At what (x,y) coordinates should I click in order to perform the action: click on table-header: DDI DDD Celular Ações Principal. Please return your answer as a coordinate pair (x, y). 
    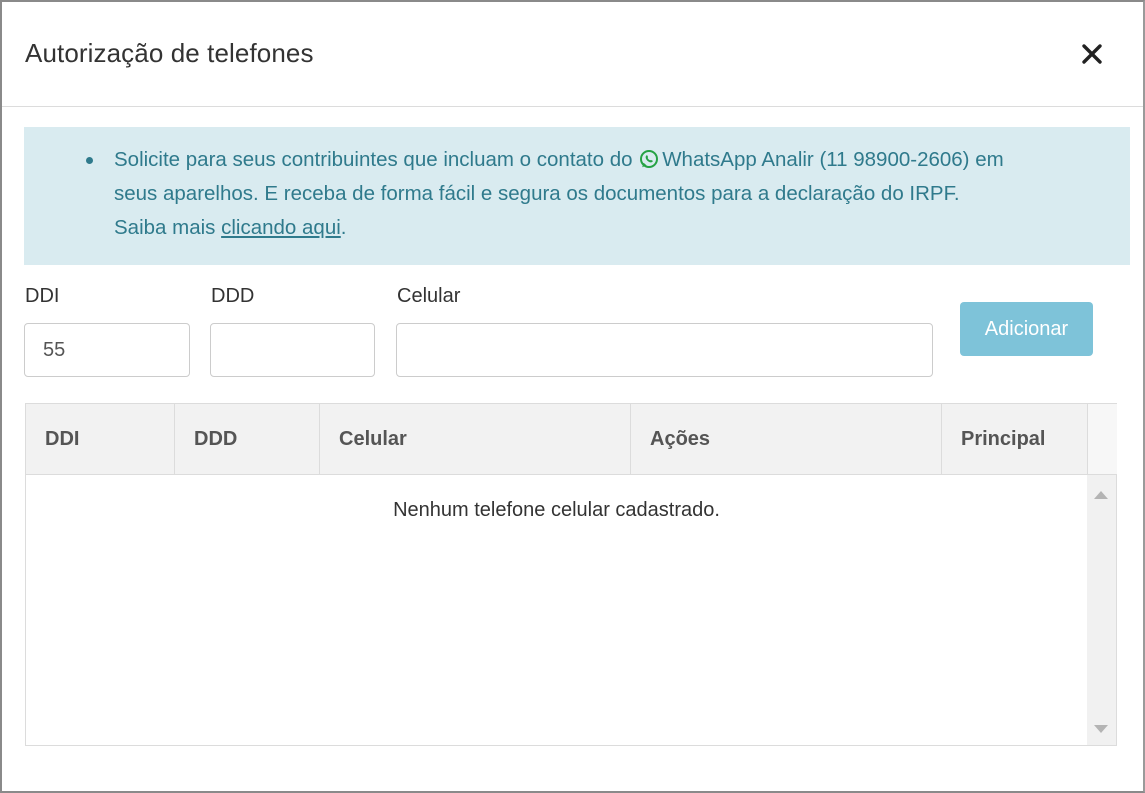
    Looking at the image, I should click on (571, 439).